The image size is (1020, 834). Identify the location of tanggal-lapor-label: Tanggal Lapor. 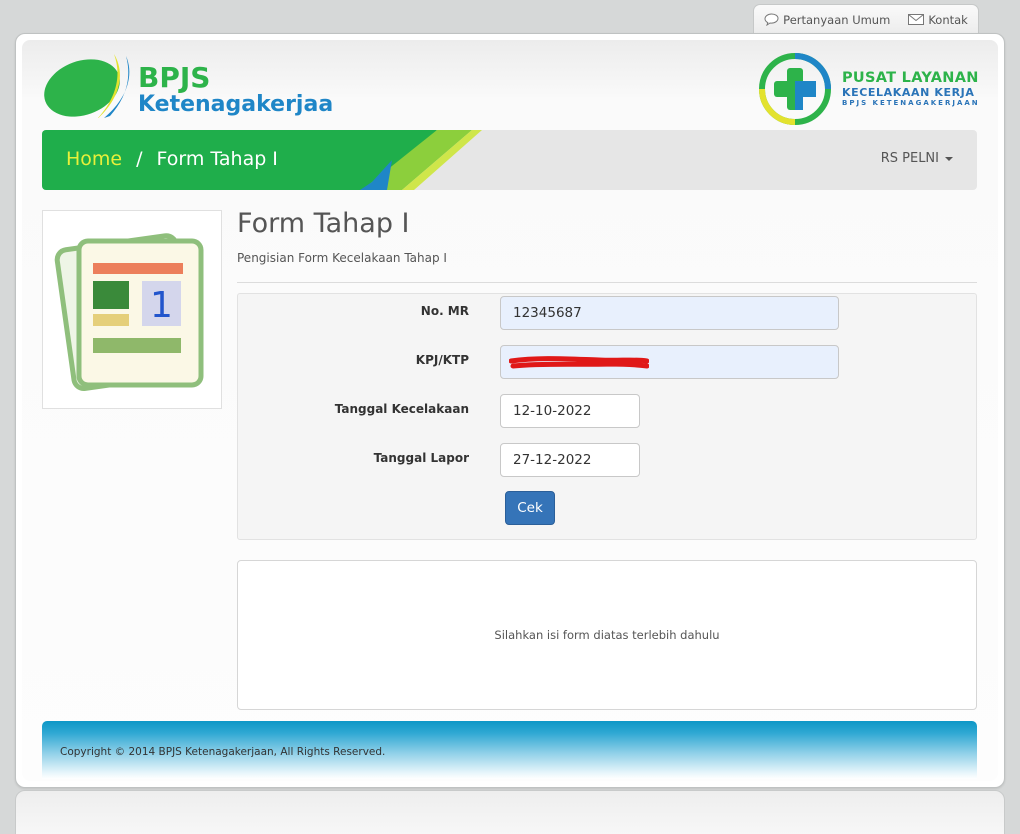
(421, 458).